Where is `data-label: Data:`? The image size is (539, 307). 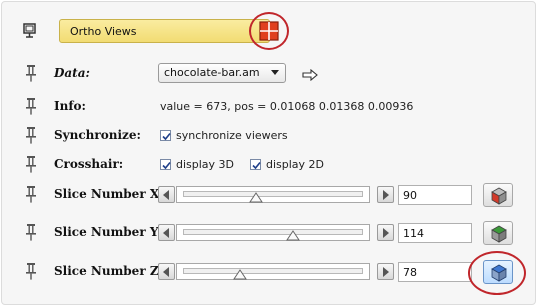 data-label: Data: is located at coordinates (72, 73).